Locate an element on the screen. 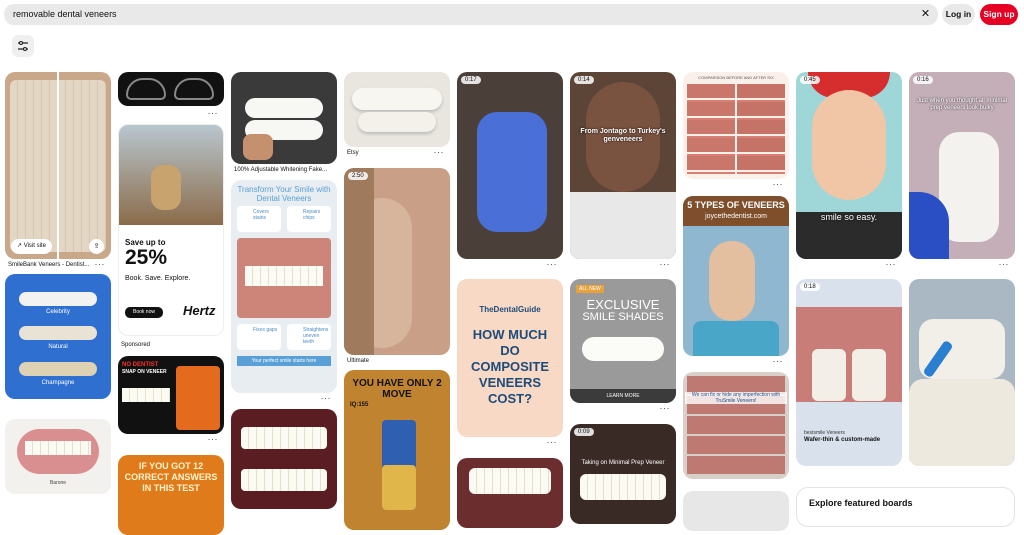 The image size is (1024, 535). video-overlay-text: From Jontago to Turkey's genveneers is located at coordinates (623, 135).